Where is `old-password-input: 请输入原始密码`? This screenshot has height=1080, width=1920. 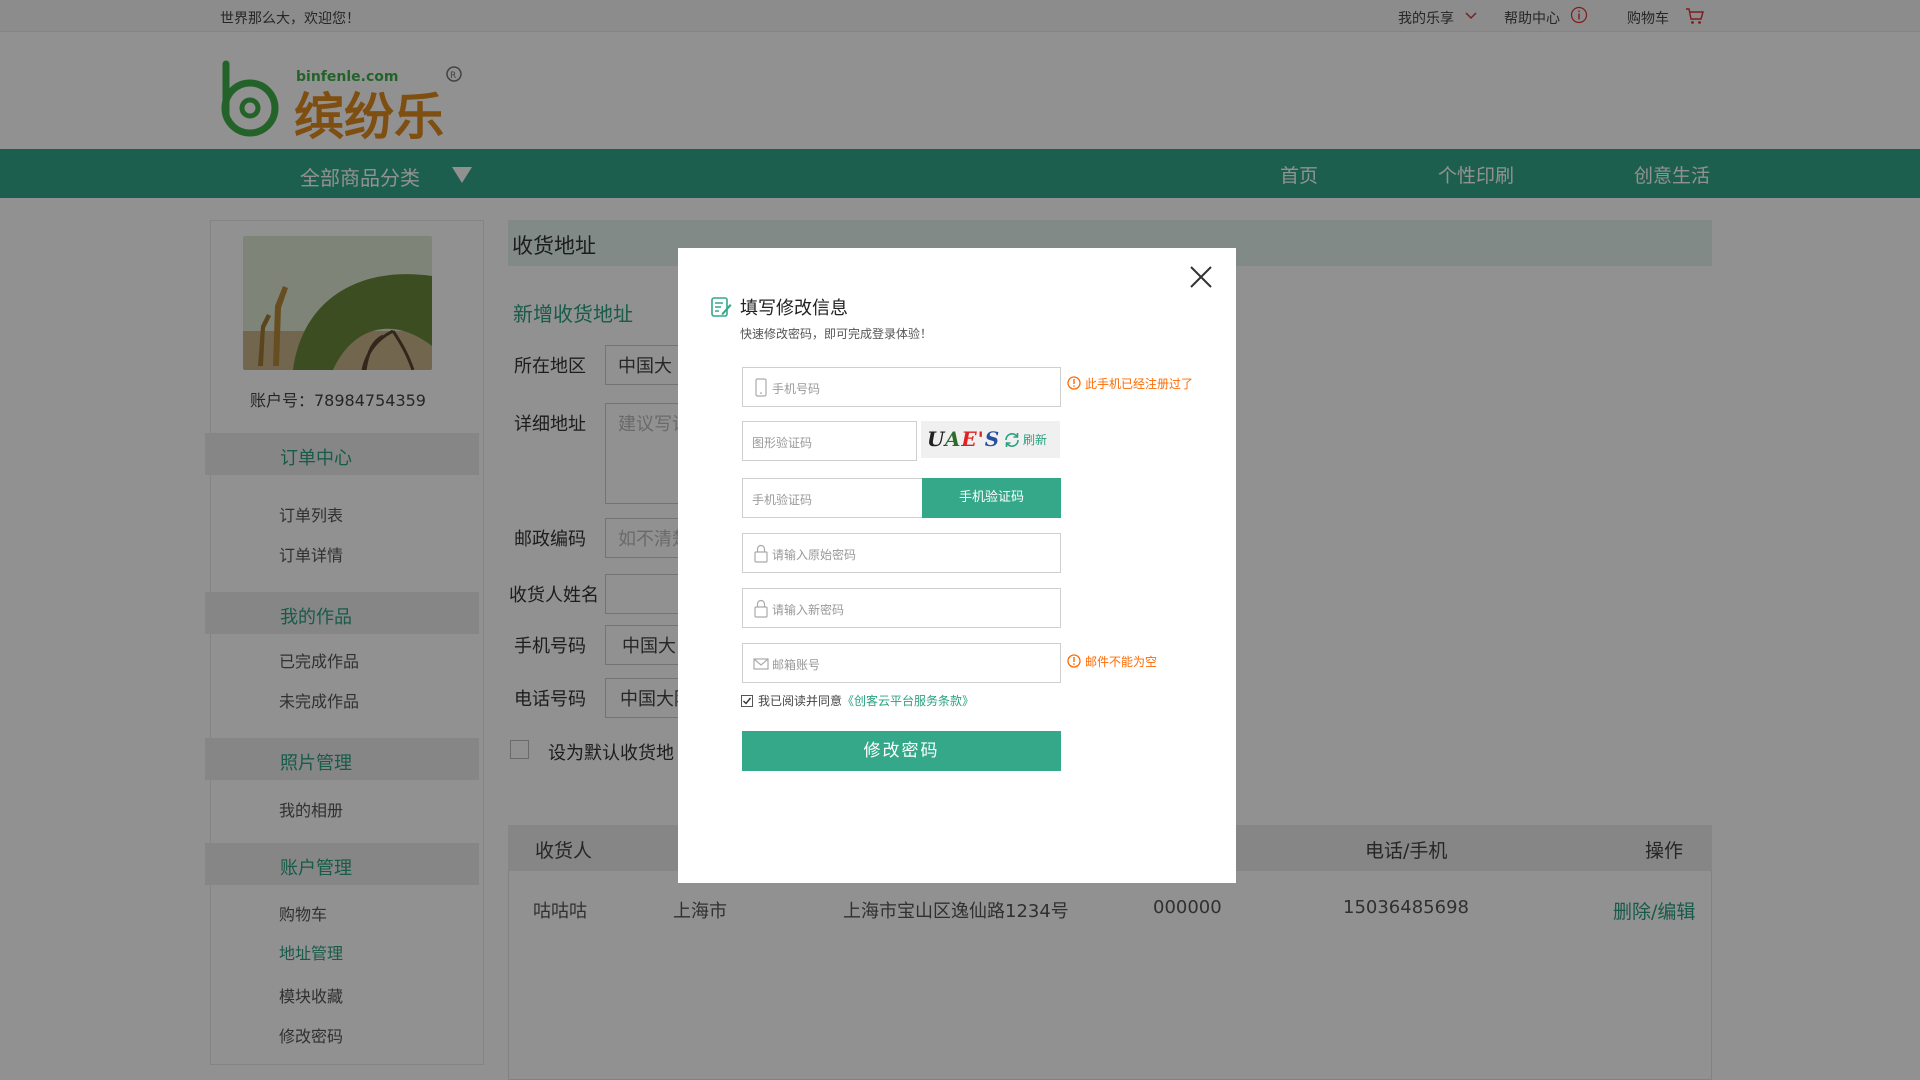 old-password-input: 请输入原始密码 is located at coordinates (901, 553).